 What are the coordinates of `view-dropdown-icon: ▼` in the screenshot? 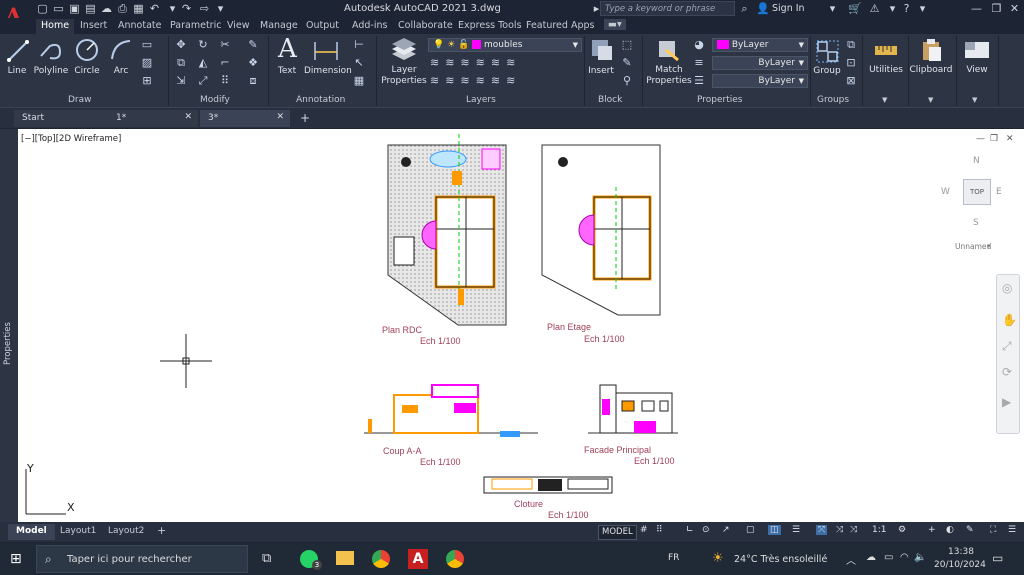 It's located at (974, 100).